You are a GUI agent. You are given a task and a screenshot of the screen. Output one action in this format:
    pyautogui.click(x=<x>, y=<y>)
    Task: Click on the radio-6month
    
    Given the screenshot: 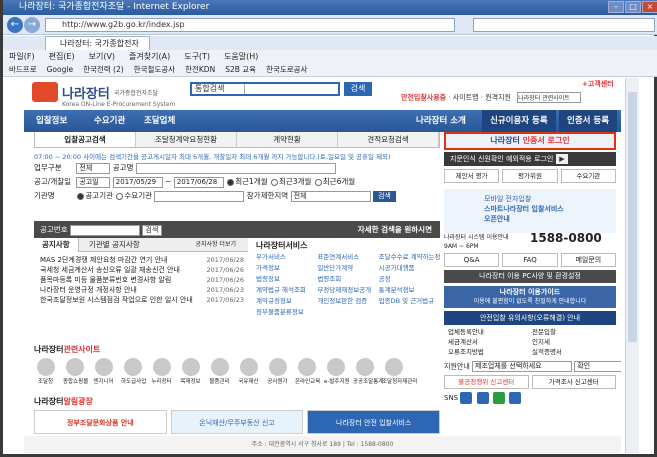 What is the action you would take?
    pyautogui.click(x=318, y=182)
    